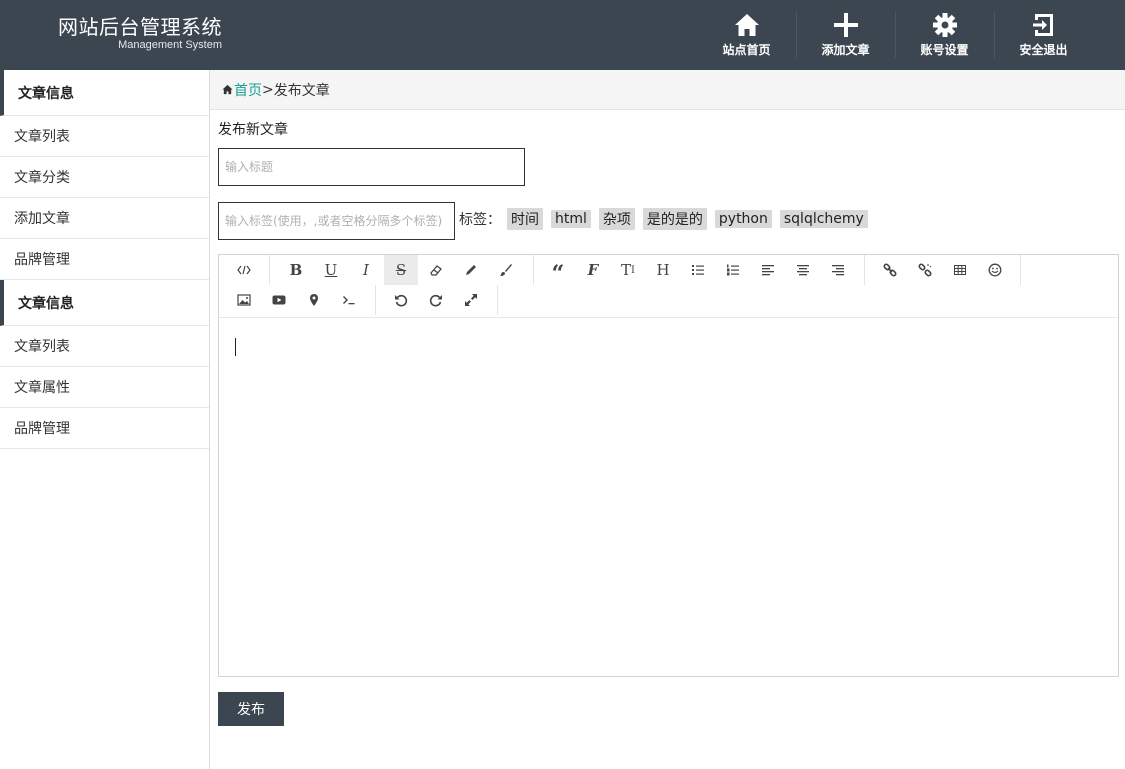  I want to click on tags-label: 标签：, so click(480, 220).